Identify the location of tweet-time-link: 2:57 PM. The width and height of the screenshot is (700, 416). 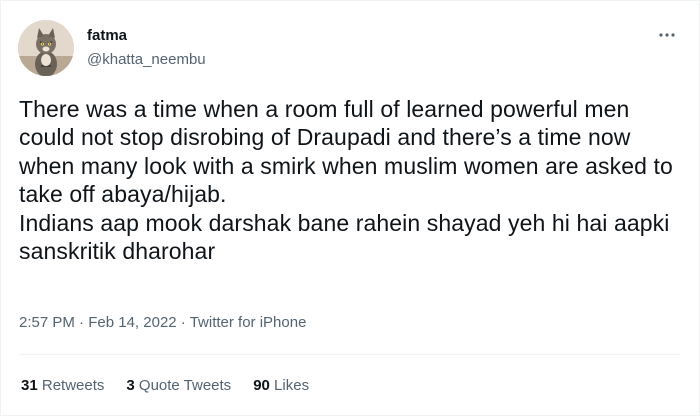
(47, 322).